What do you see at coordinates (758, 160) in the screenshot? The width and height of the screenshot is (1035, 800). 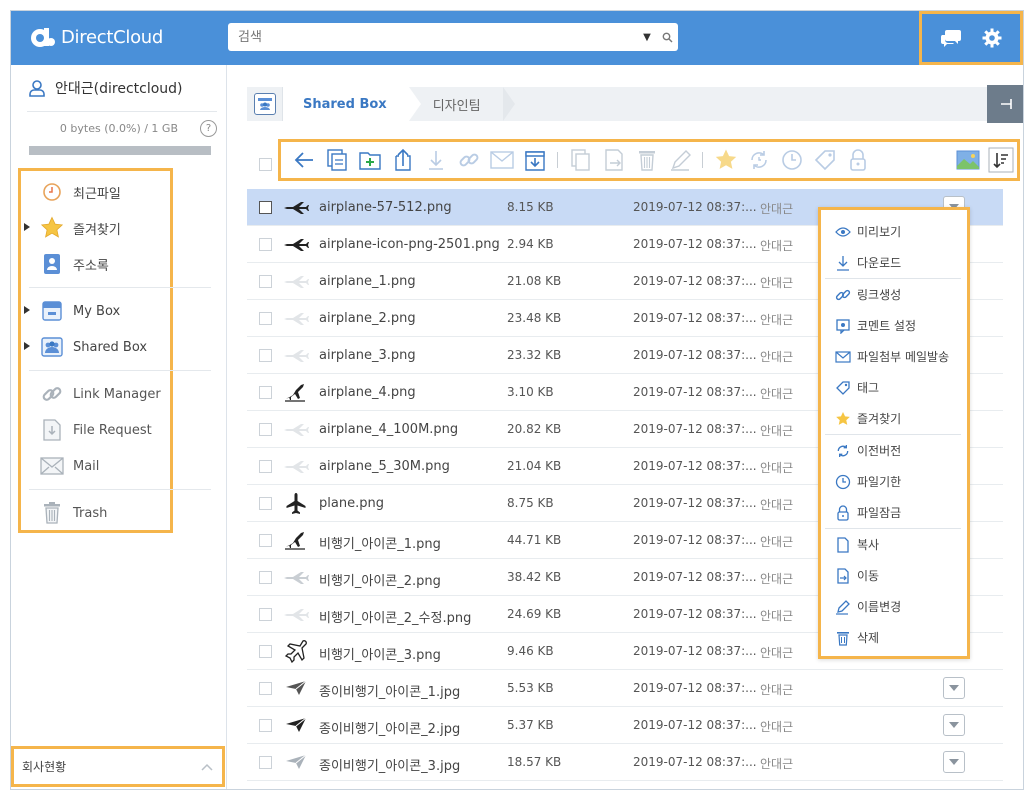 I see `version-history-icon` at bounding box center [758, 160].